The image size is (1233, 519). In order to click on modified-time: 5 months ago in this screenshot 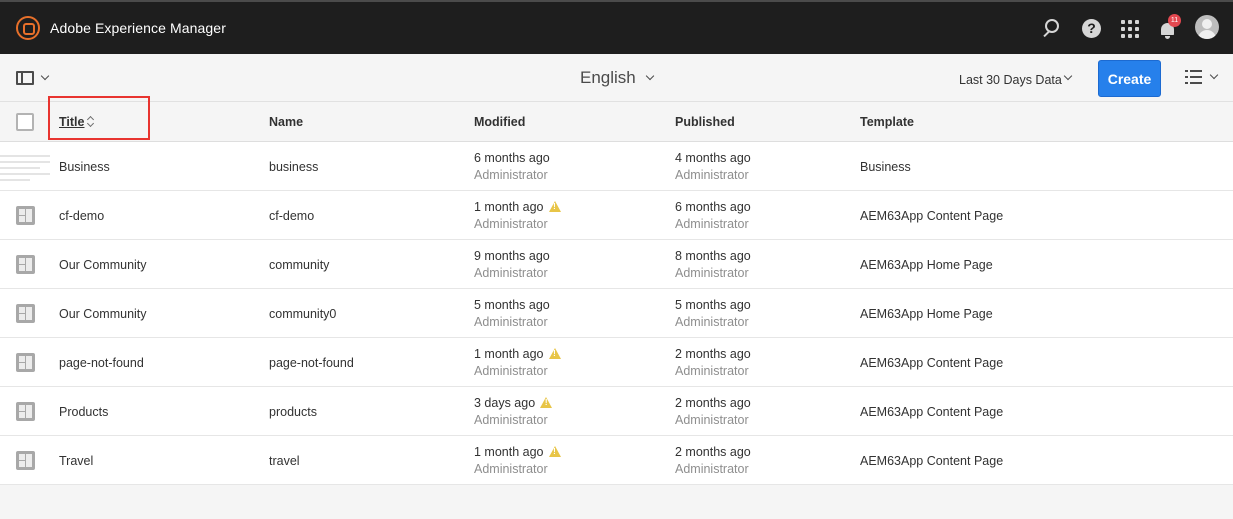, I will do `click(512, 305)`.